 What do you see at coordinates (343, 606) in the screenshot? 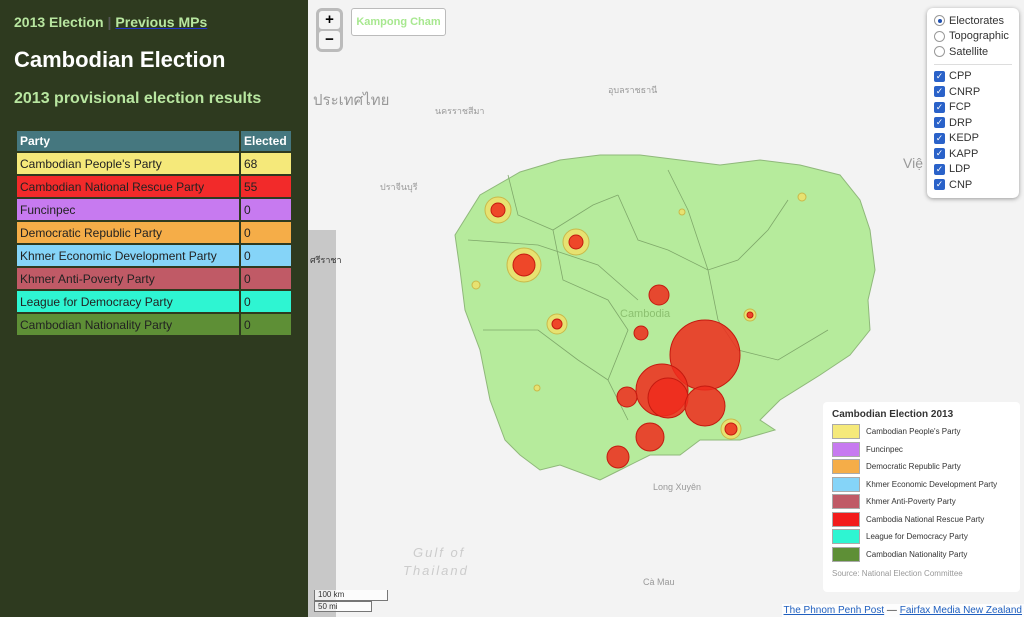
I see `scale-mi: 50 mi` at bounding box center [343, 606].